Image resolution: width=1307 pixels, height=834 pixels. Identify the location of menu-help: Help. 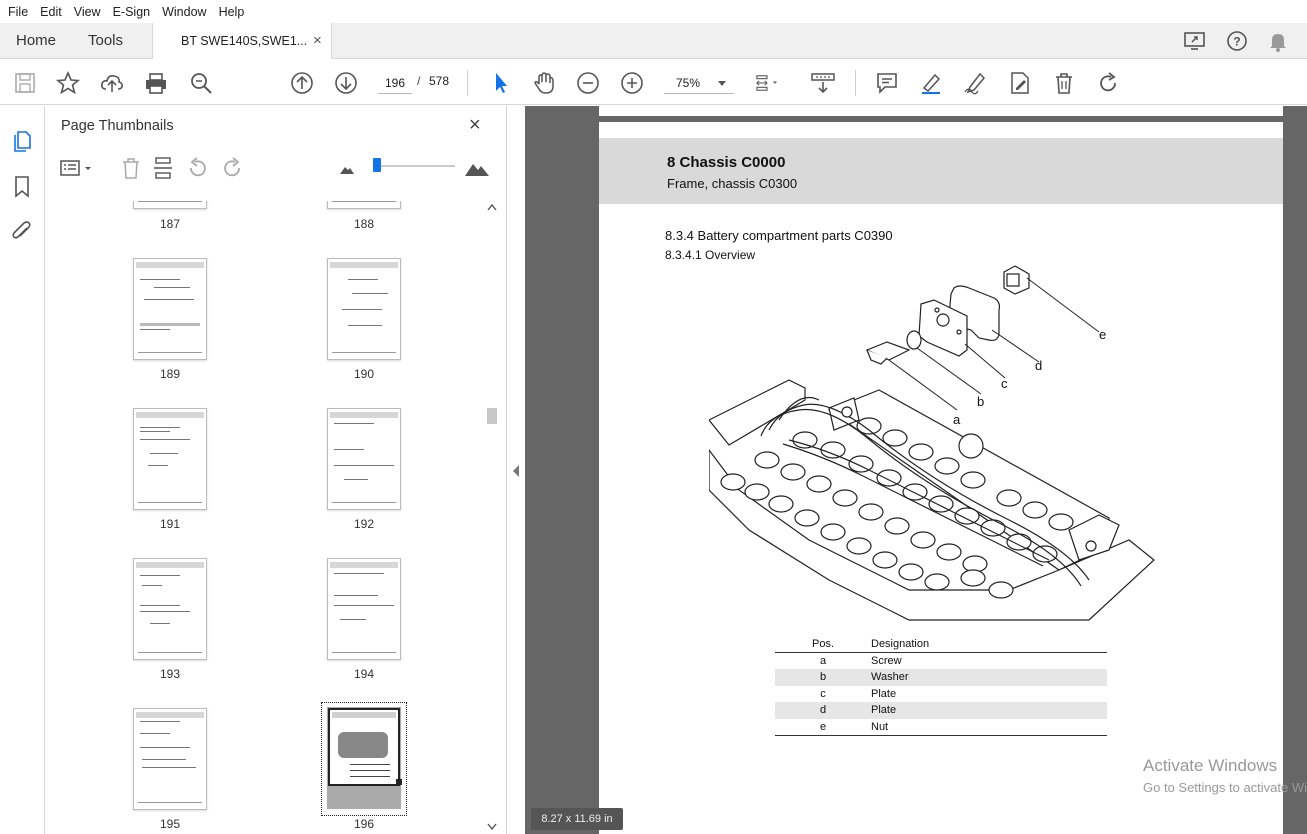
(232, 12).